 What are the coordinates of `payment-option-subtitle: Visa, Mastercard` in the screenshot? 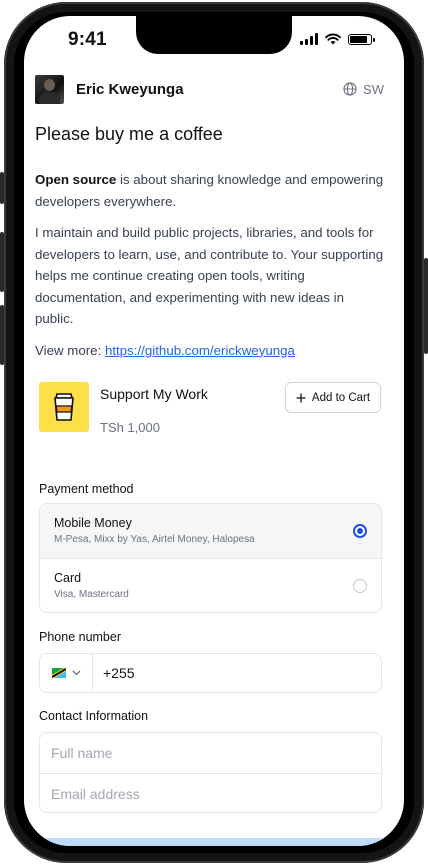 It's located at (91, 594).